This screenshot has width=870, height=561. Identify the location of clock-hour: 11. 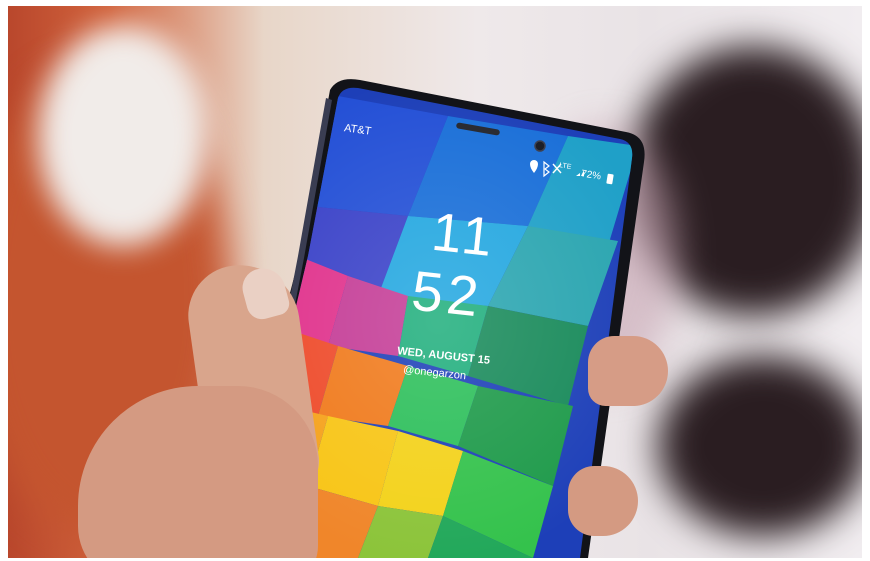
(464, 235).